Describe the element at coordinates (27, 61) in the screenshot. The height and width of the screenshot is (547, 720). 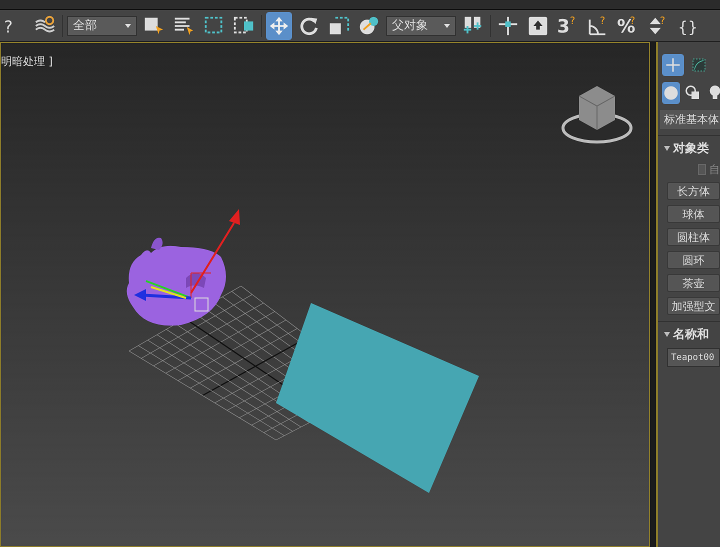
I see `viewport-label: 明暗处理 ]` at that location.